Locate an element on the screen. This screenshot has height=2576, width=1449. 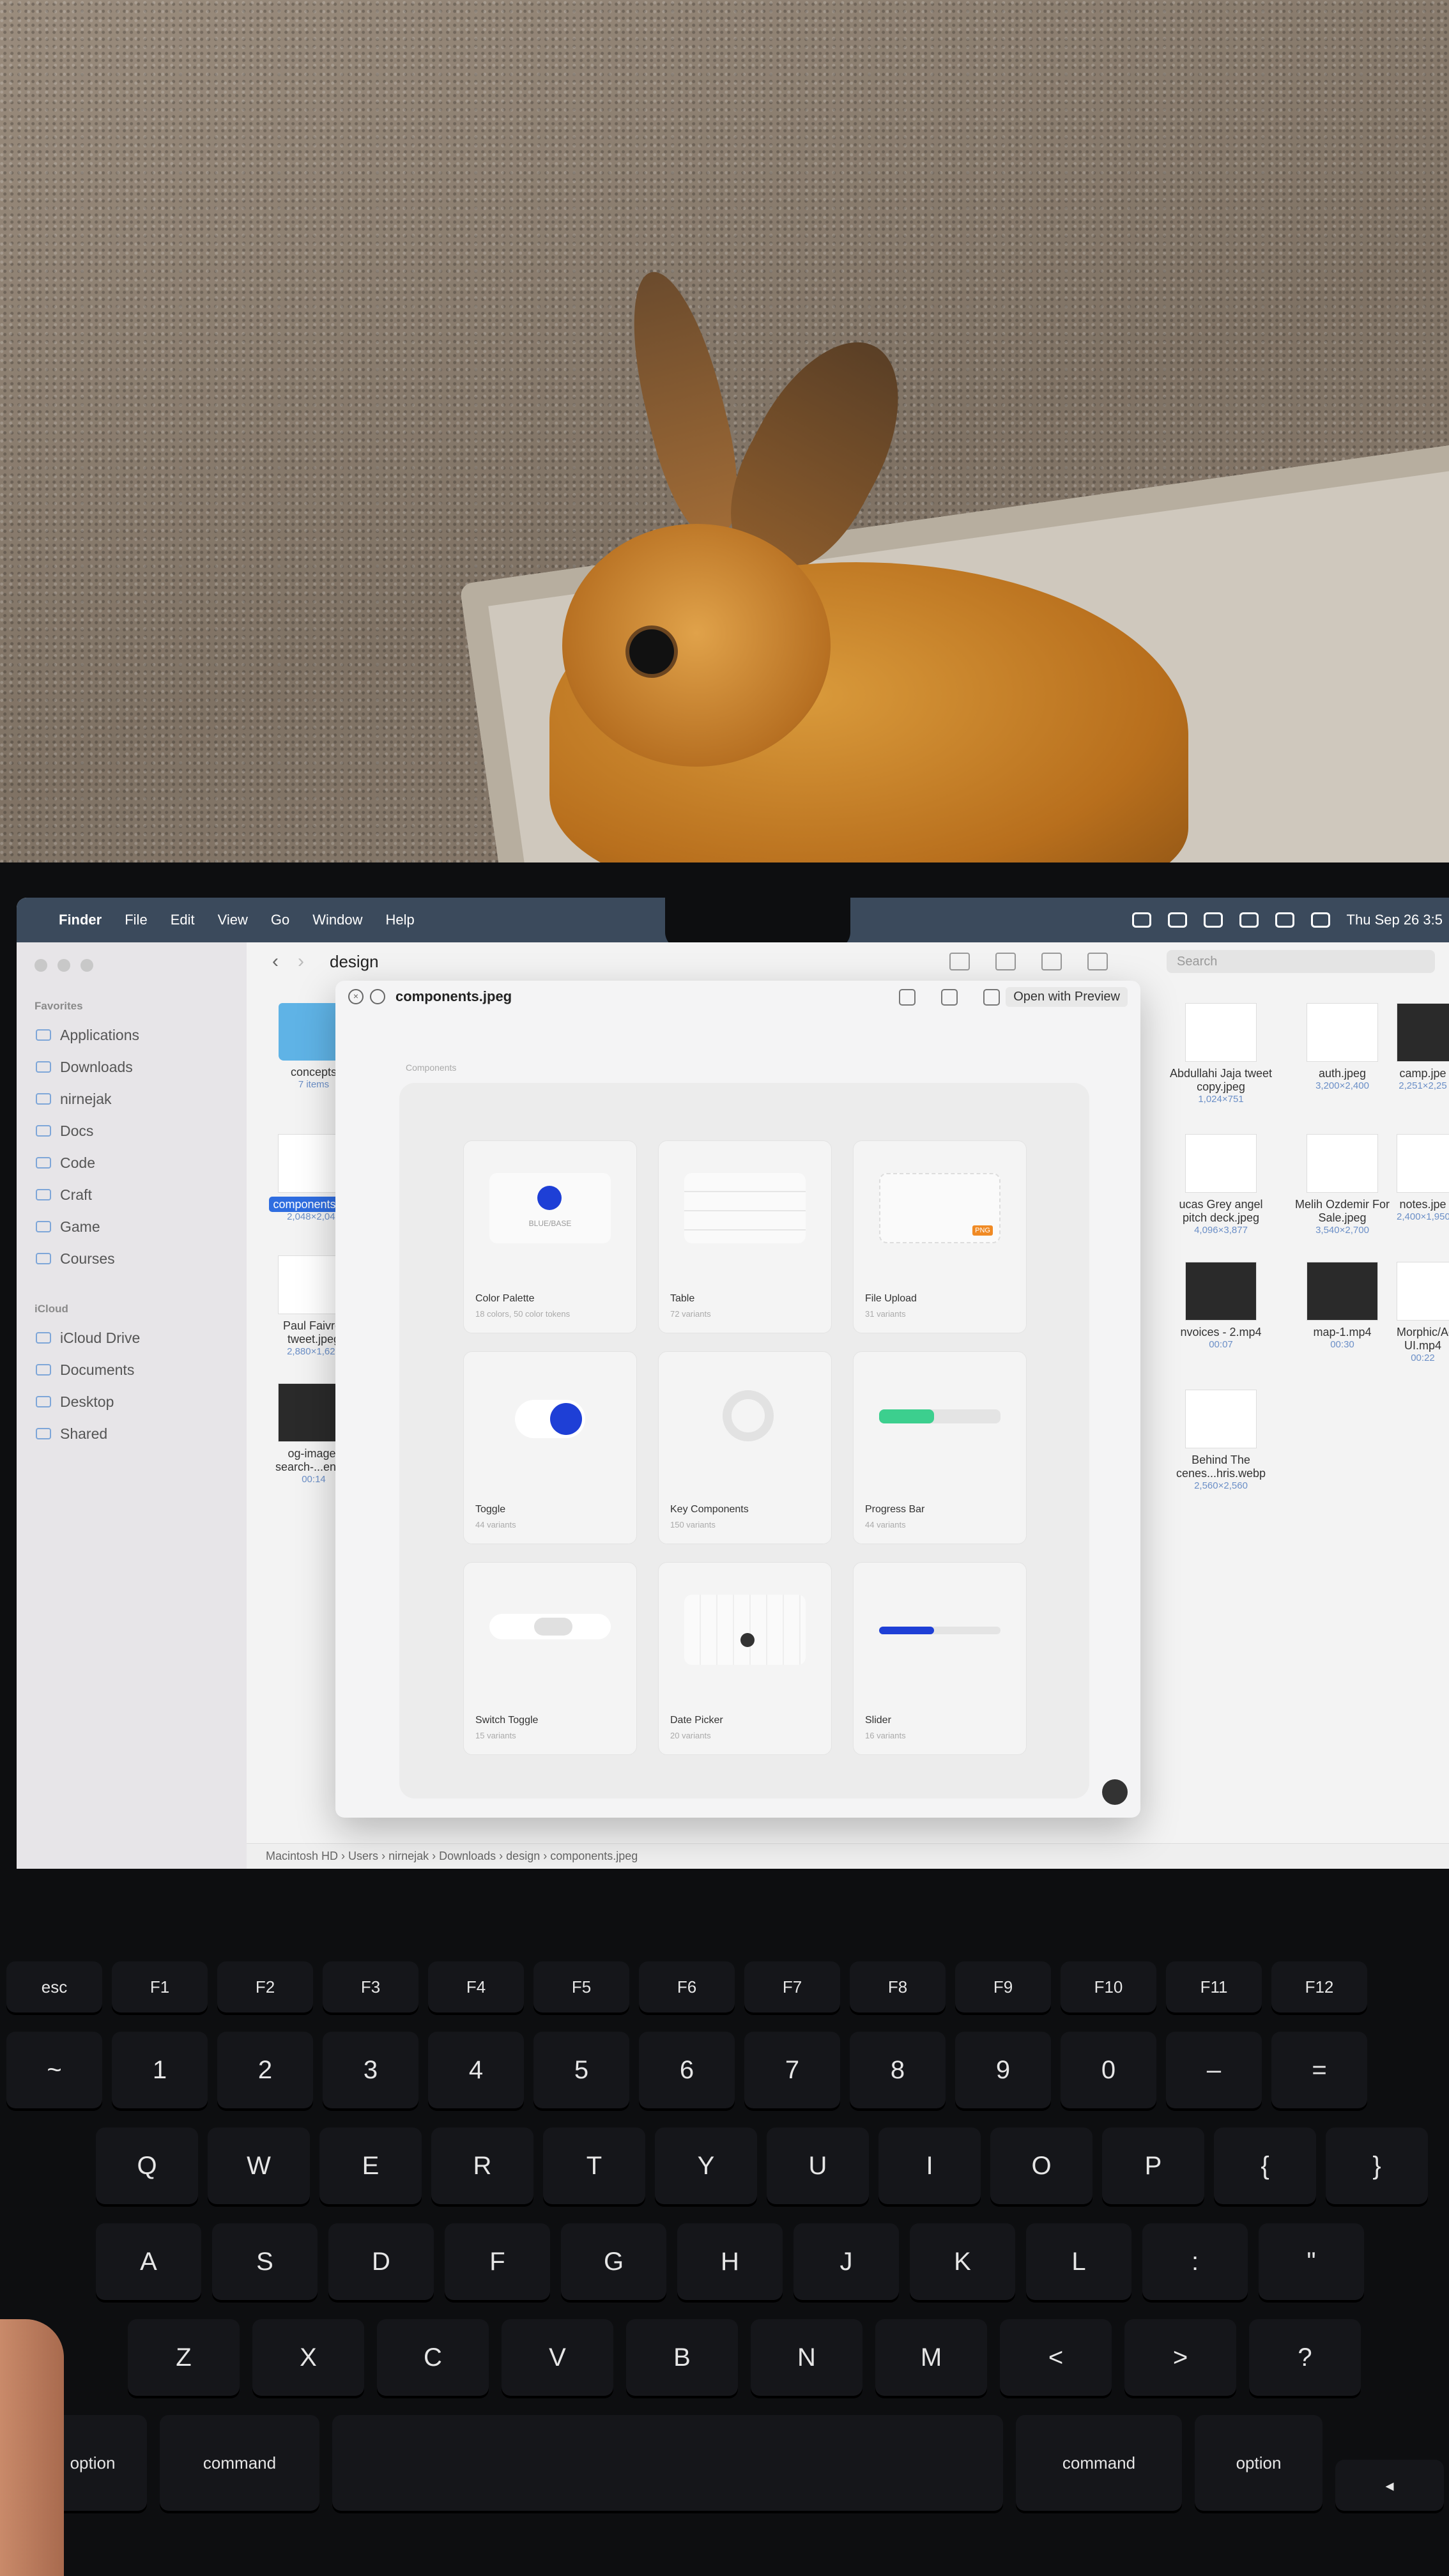
file-item: Abdullahi Jaja tweet copy.jpeg 1,024×751 is located at coordinates (1221, 1054).